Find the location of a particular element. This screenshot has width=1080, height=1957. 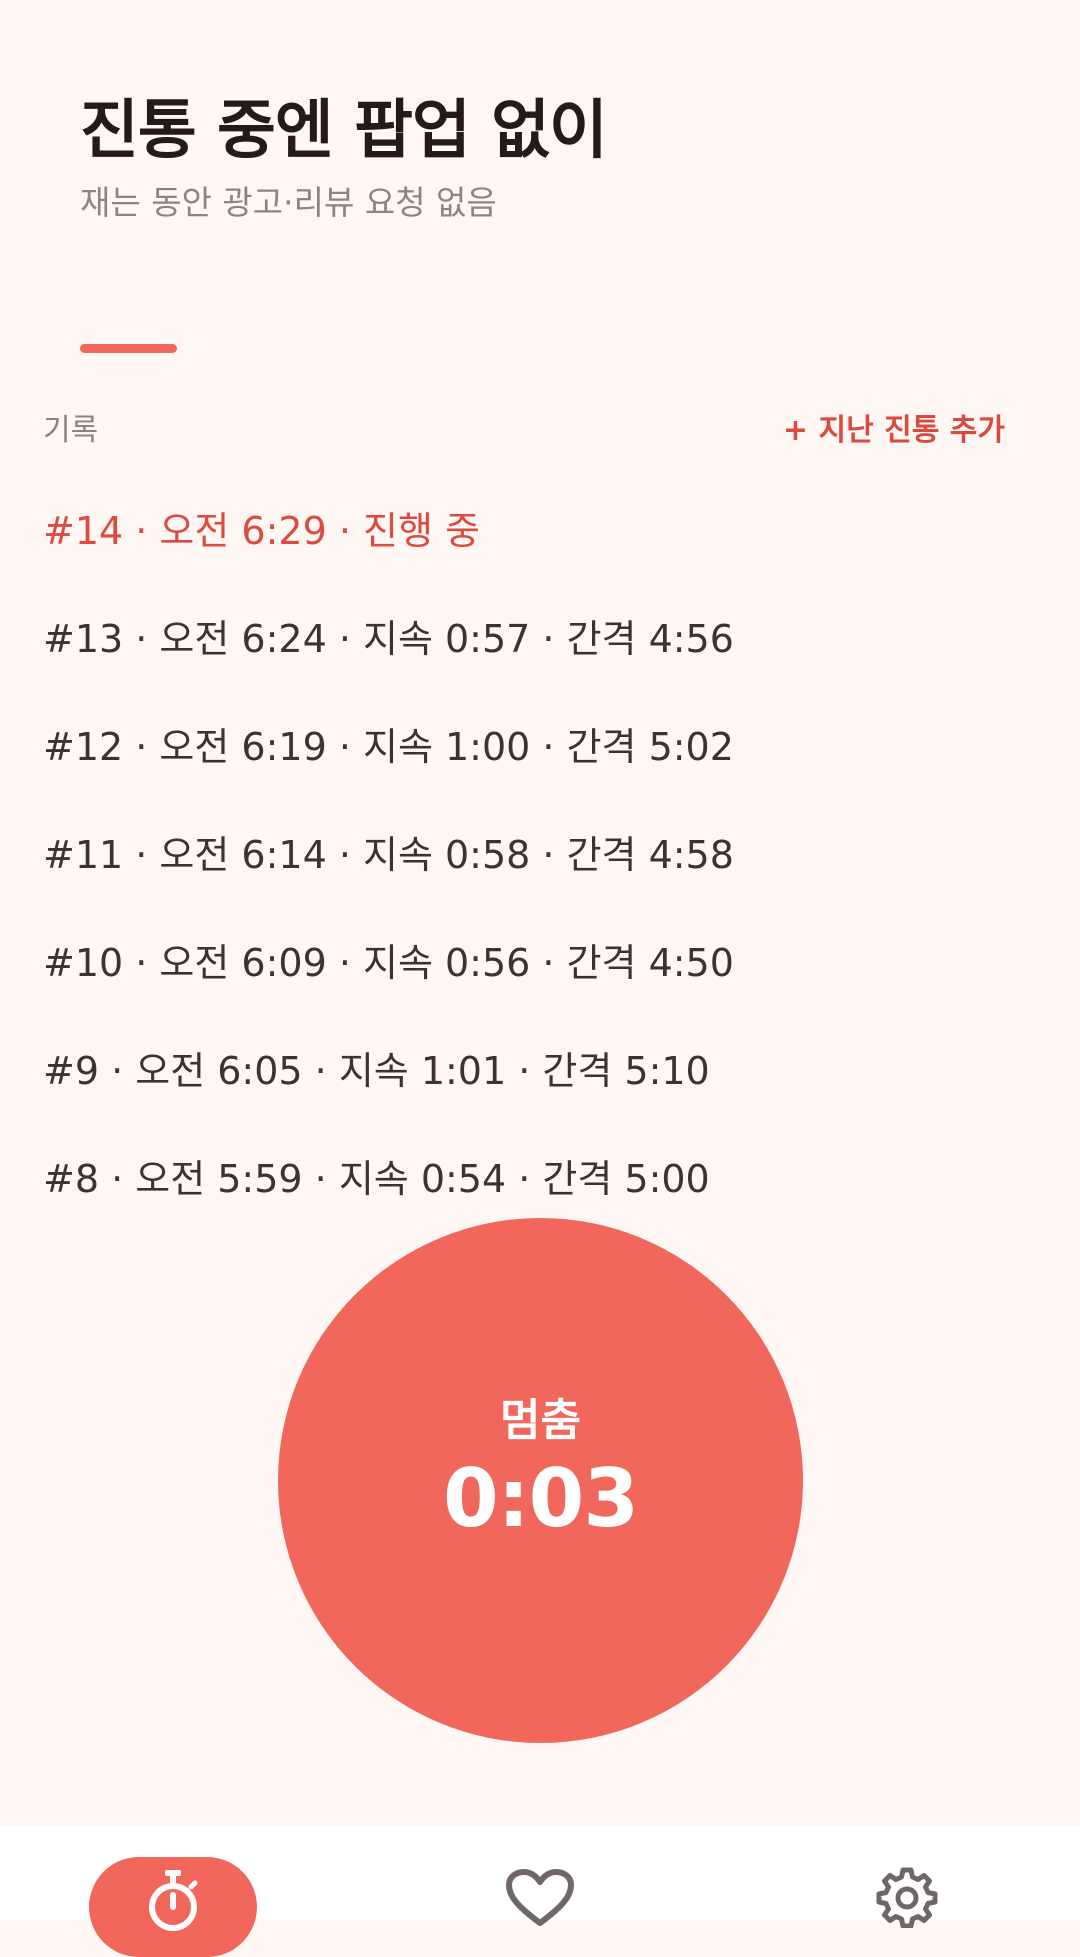

nav-item-settings is located at coordinates (907, 1897).